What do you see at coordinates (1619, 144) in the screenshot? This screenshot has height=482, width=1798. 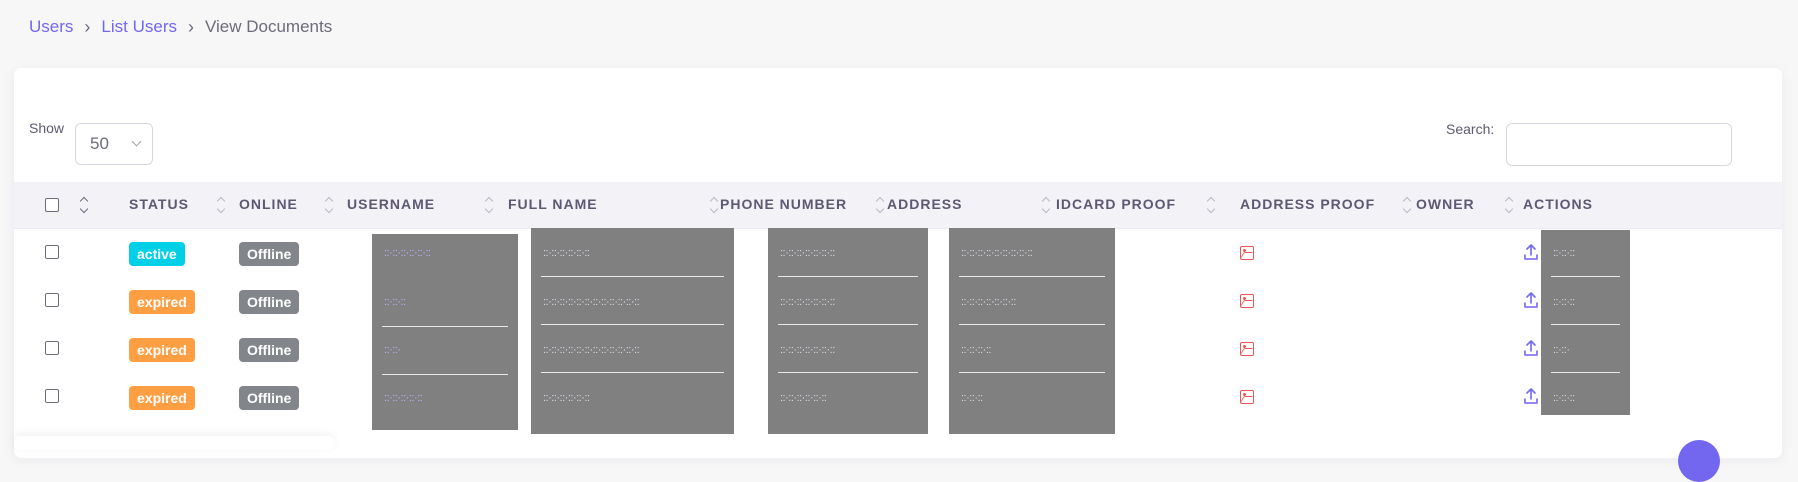 I see `search-input` at bounding box center [1619, 144].